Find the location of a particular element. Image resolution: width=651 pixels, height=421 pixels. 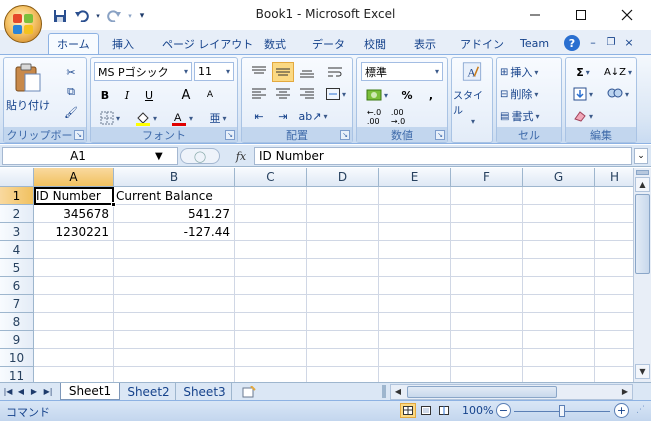

phonetic-icon: 亜 ▾ is located at coordinates (218, 118).